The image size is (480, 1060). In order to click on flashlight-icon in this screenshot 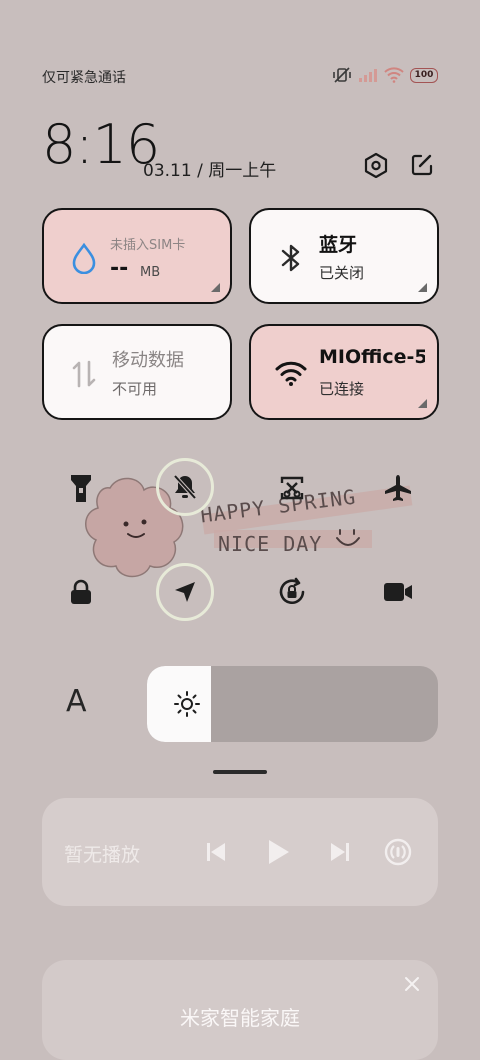, I will do `click(81, 488)`.